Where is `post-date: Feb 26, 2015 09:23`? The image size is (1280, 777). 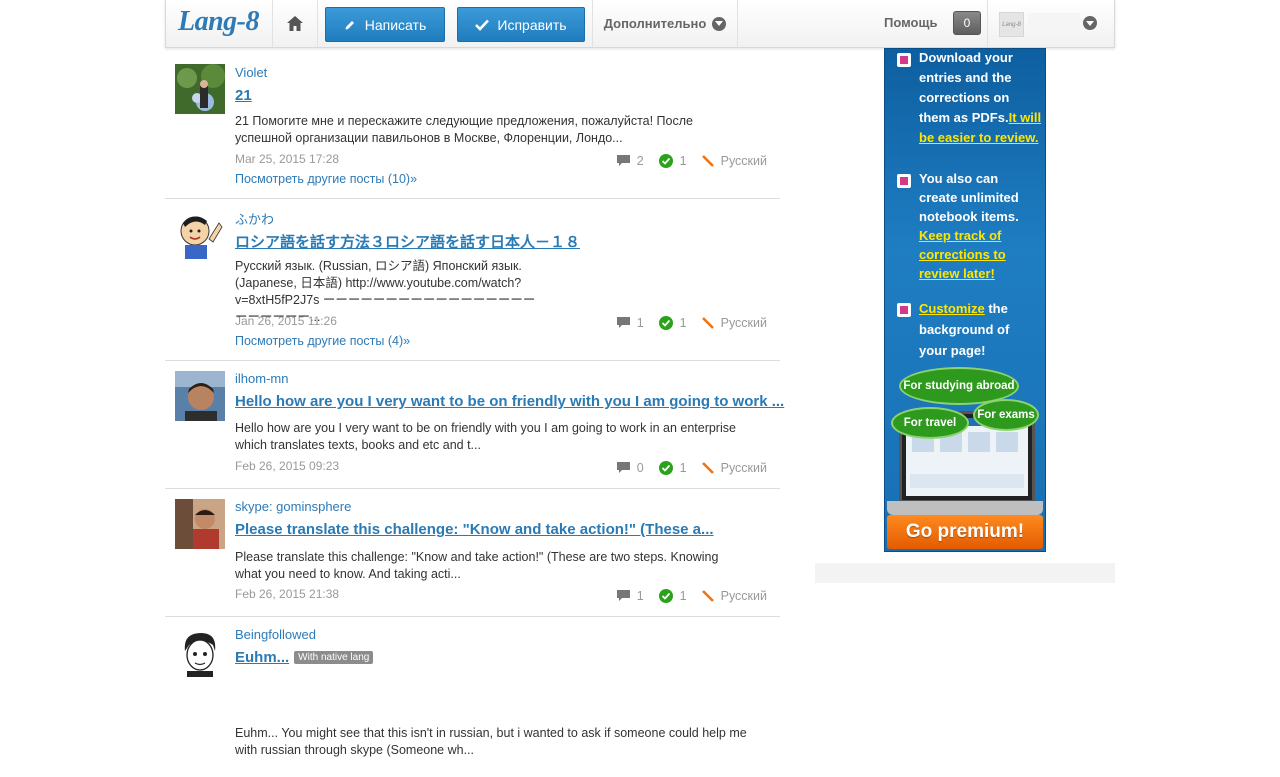 post-date: Feb 26, 2015 09:23 is located at coordinates (287, 466).